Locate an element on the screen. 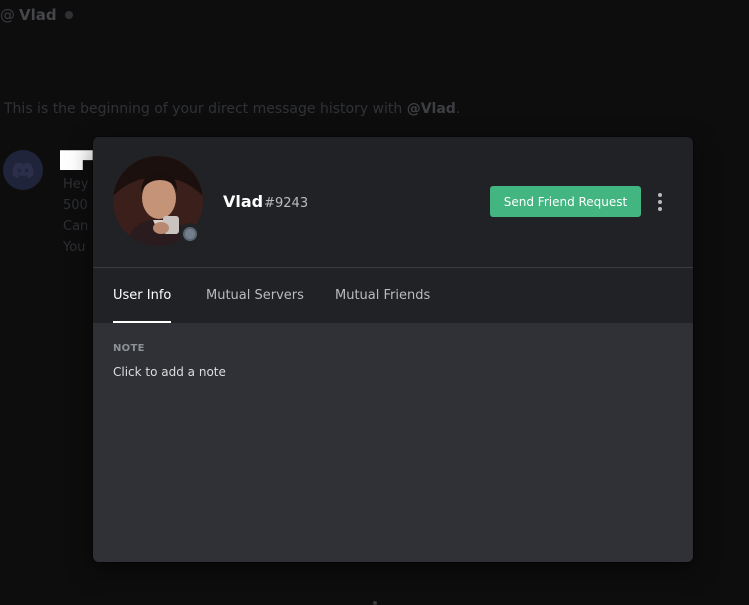  note-input: Click to add a note is located at coordinates (169, 372).